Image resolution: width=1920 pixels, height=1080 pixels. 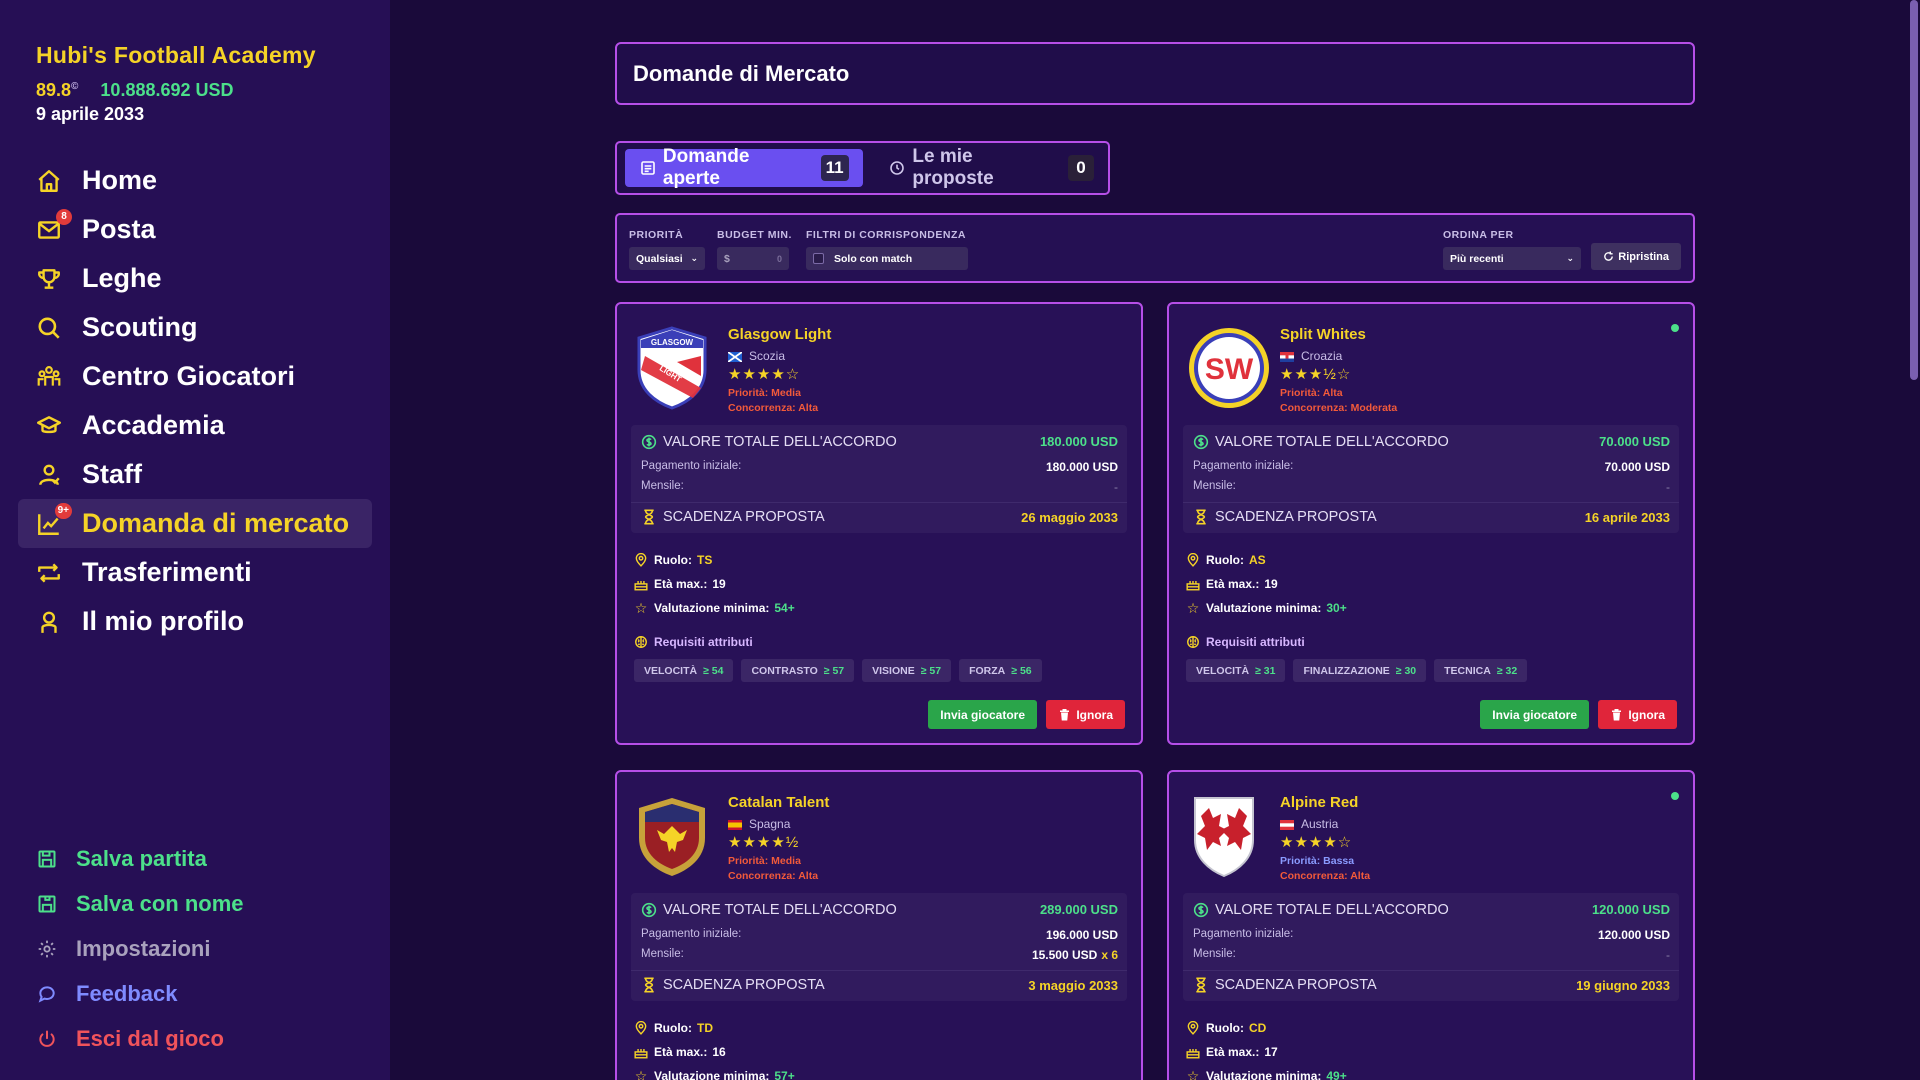 What do you see at coordinates (49, 426) in the screenshot?
I see `graduation-cap-icon` at bounding box center [49, 426].